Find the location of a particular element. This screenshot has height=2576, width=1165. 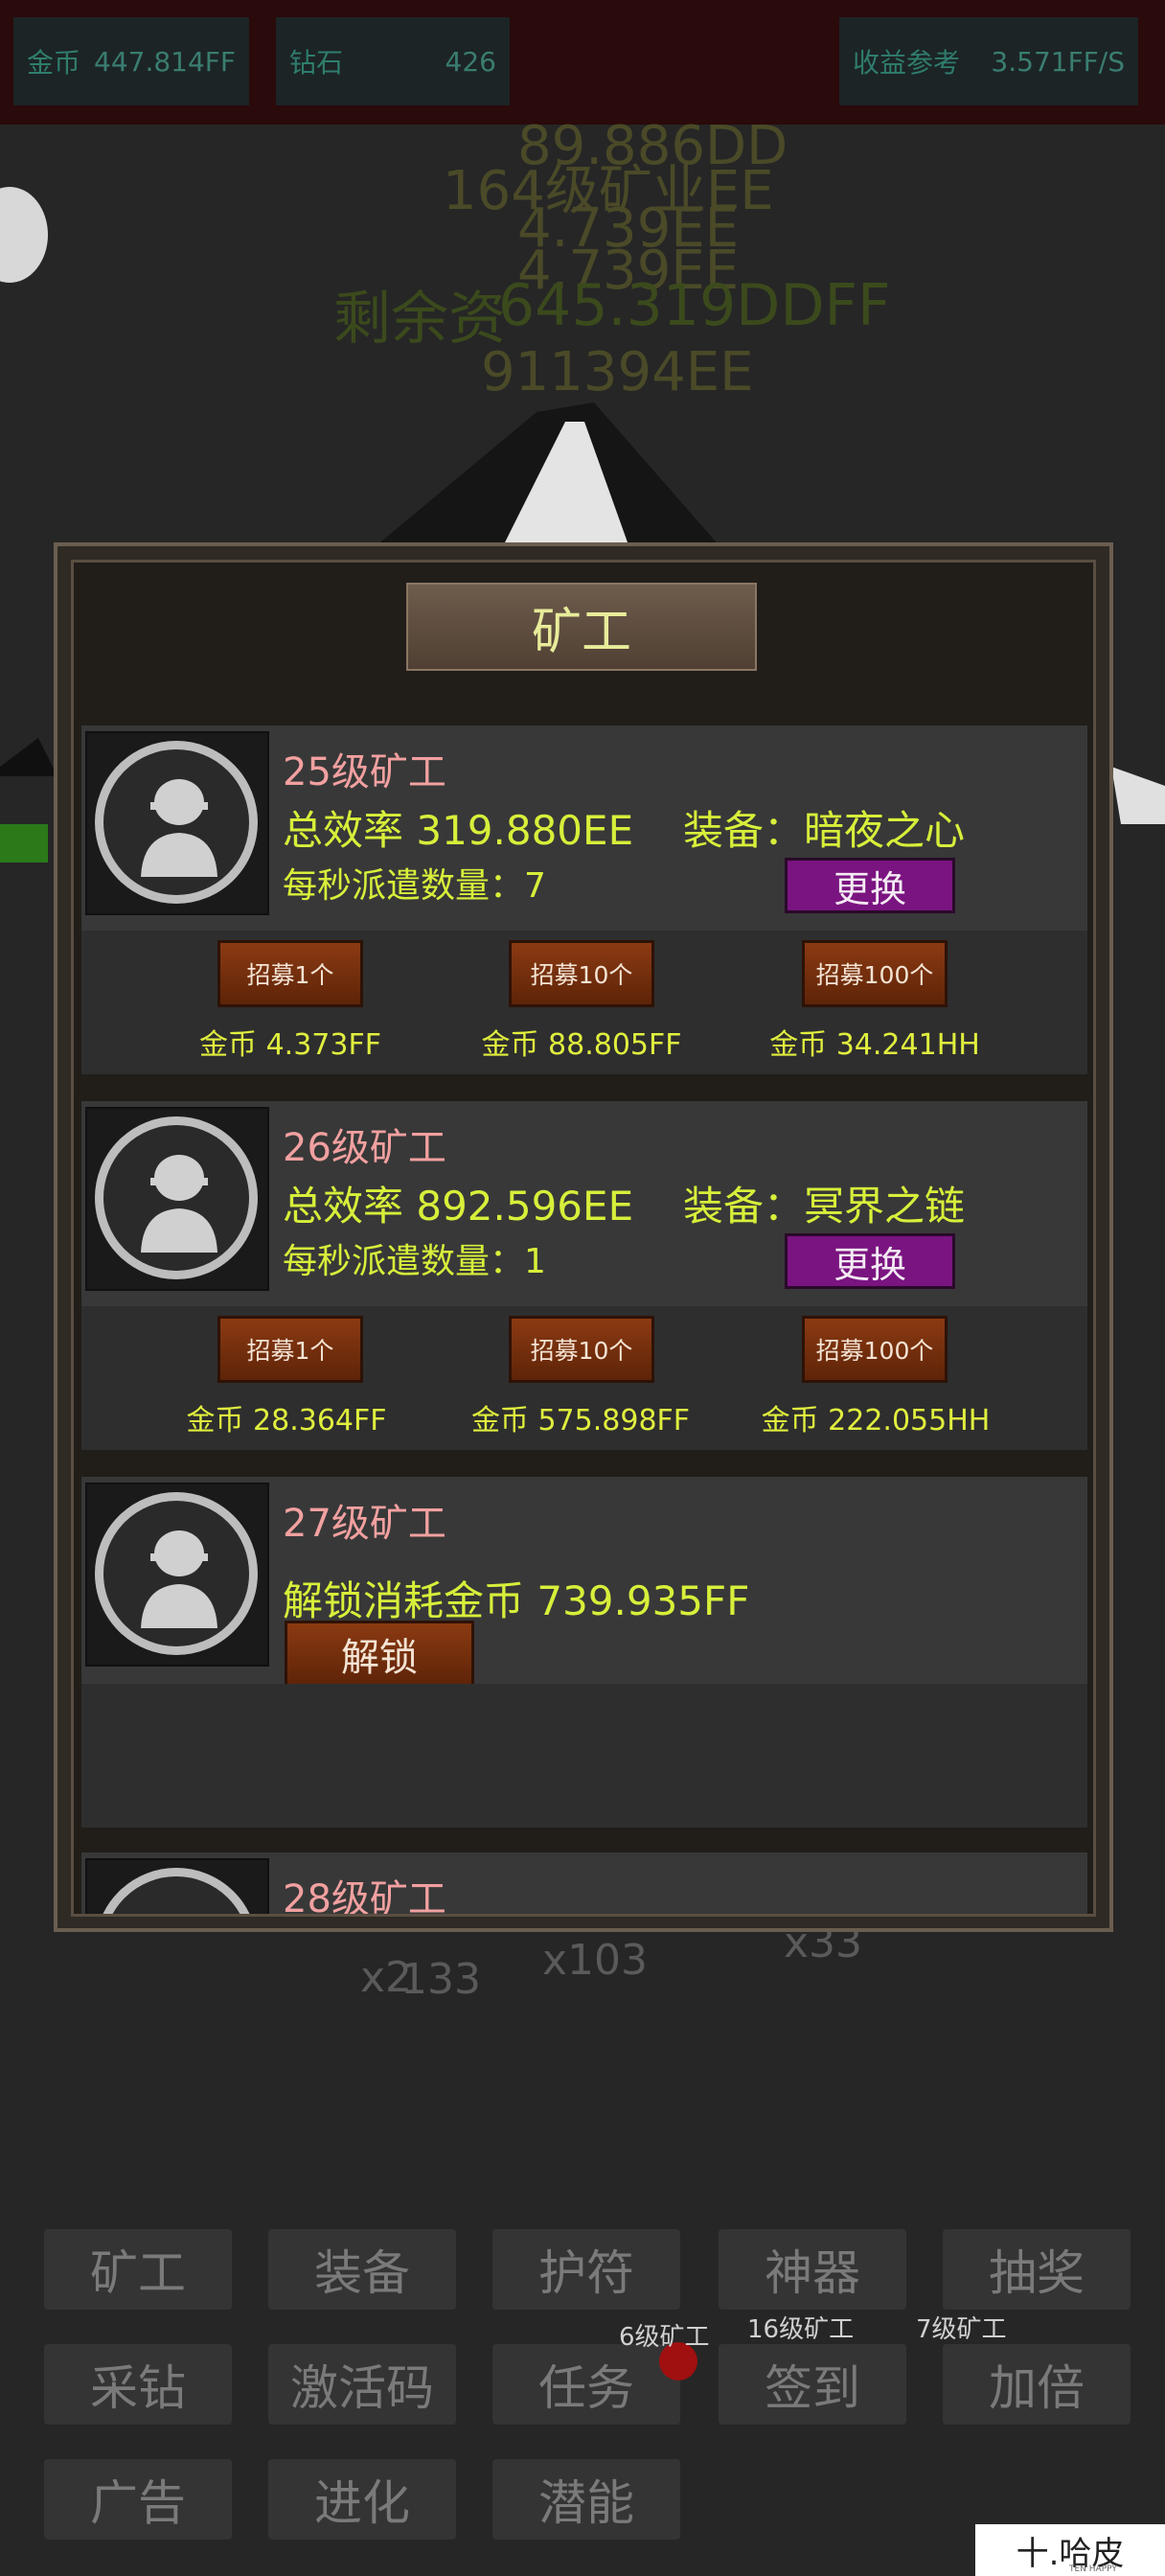

hire-cost: 金币 34.241HH is located at coordinates (874, 1045).